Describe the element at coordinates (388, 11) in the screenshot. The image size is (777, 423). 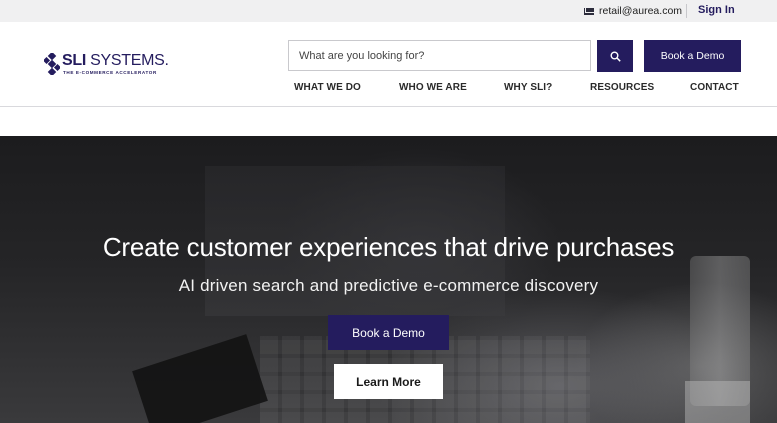
I see `top-utility-bar: retail@aurea.com Sign In` at that location.